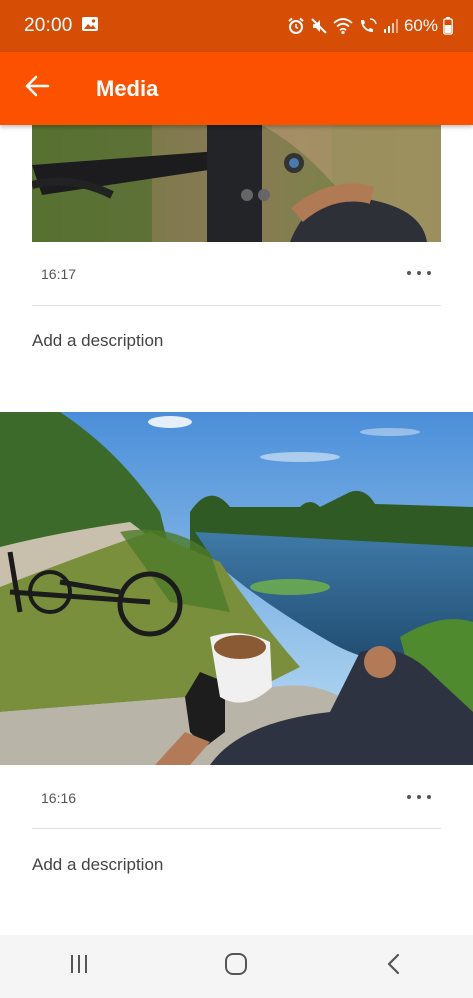  What do you see at coordinates (319, 26) in the screenshot?
I see `mute-icon` at bounding box center [319, 26].